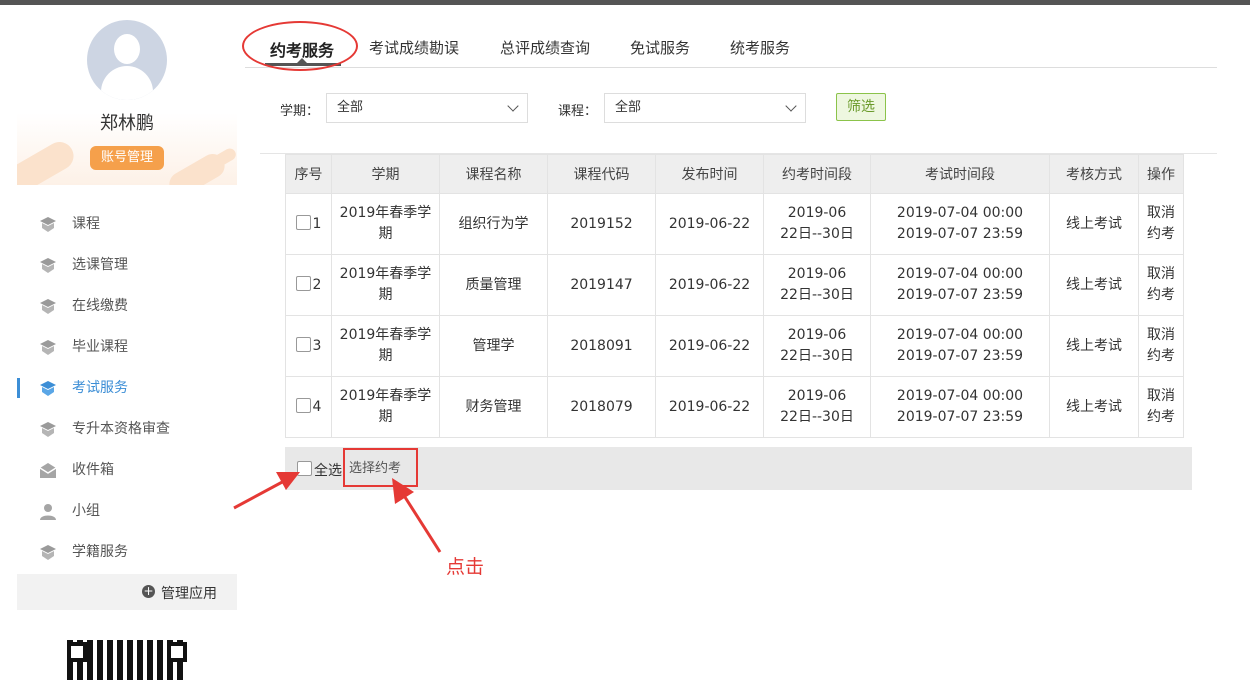 This screenshot has height=680, width=1250. What do you see at coordinates (266, 491) in the screenshot?
I see `annotation-arrow-left` at bounding box center [266, 491].